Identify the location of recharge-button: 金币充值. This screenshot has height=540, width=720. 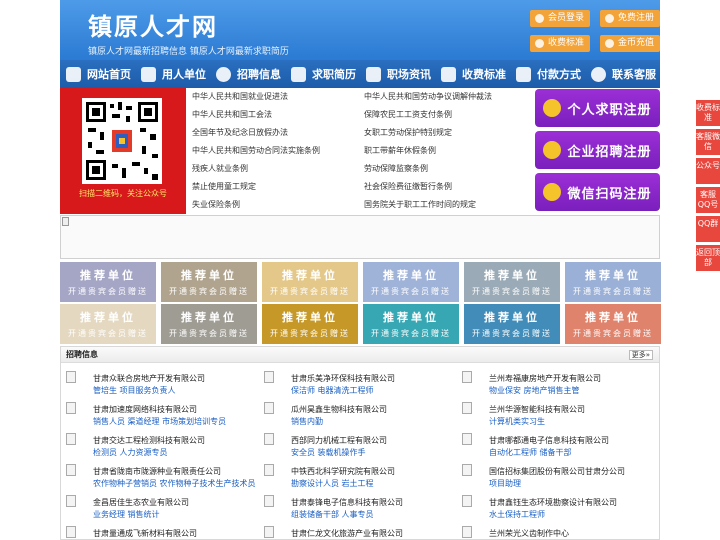
(630, 43).